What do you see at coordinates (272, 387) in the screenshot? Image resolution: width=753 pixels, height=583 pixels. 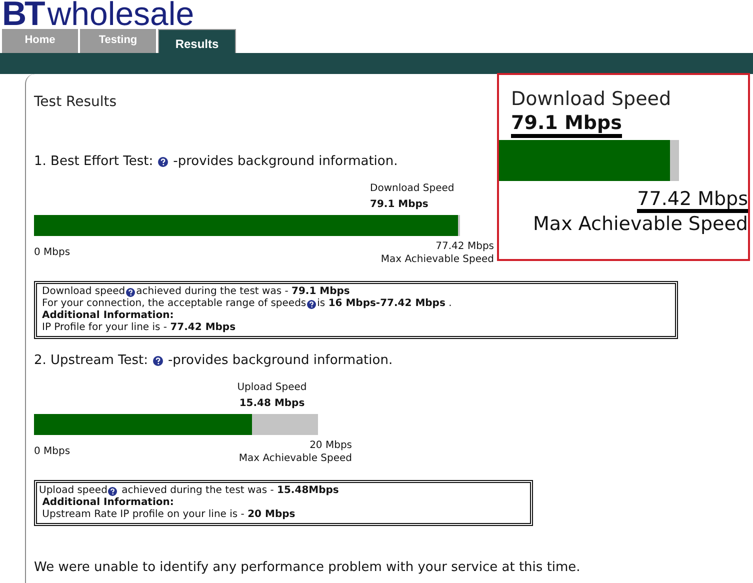 I see `bar-title: Upload Speed` at bounding box center [272, 387].